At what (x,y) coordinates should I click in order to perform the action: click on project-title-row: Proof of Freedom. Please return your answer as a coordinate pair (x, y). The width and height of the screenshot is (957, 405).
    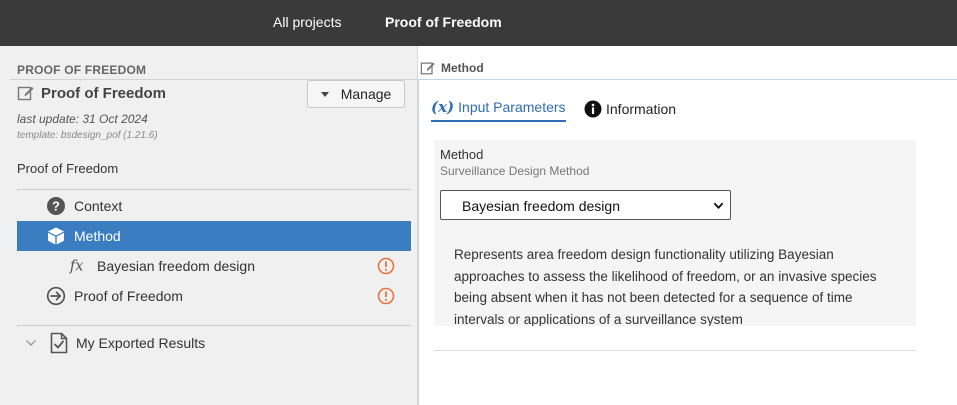
    Looking at the image, I should click on (91, 93).